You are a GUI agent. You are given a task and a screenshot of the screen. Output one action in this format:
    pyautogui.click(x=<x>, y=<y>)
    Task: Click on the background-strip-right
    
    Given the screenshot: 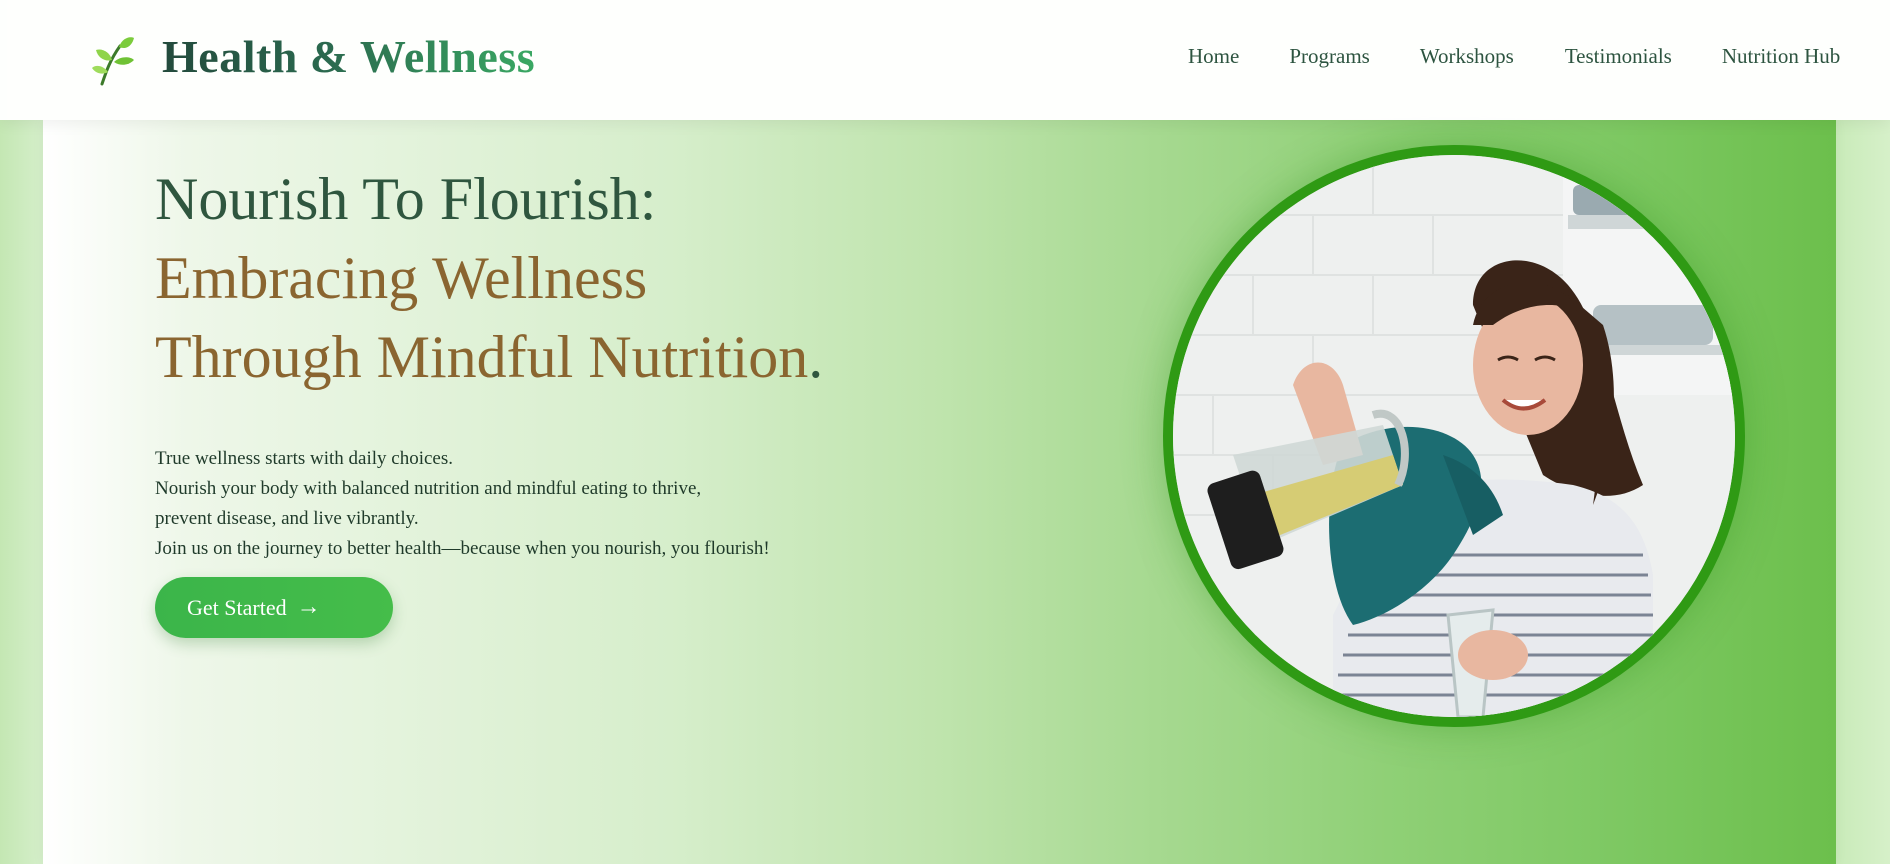 What is the action you would take?
    pyautogui.click(x=1863, y=492)
    